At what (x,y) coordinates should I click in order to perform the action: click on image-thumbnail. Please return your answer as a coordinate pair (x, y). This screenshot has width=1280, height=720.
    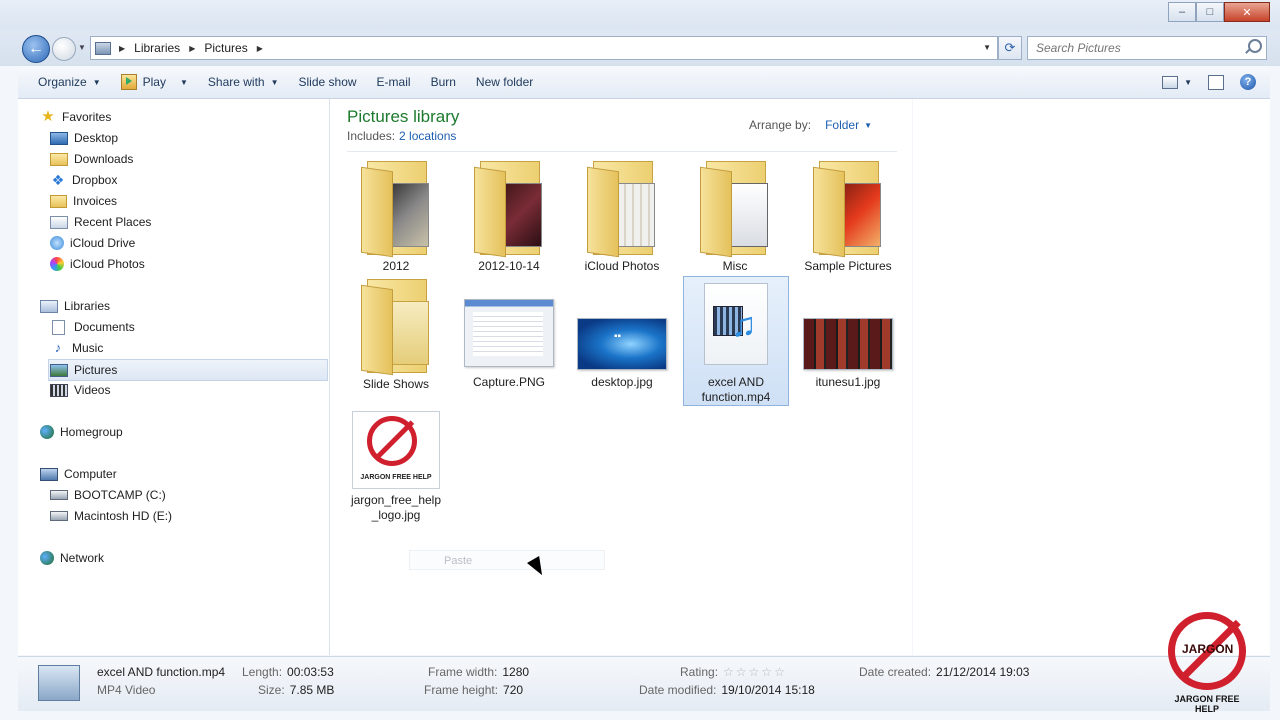
    Looking at the image, I should click on (848, 344).